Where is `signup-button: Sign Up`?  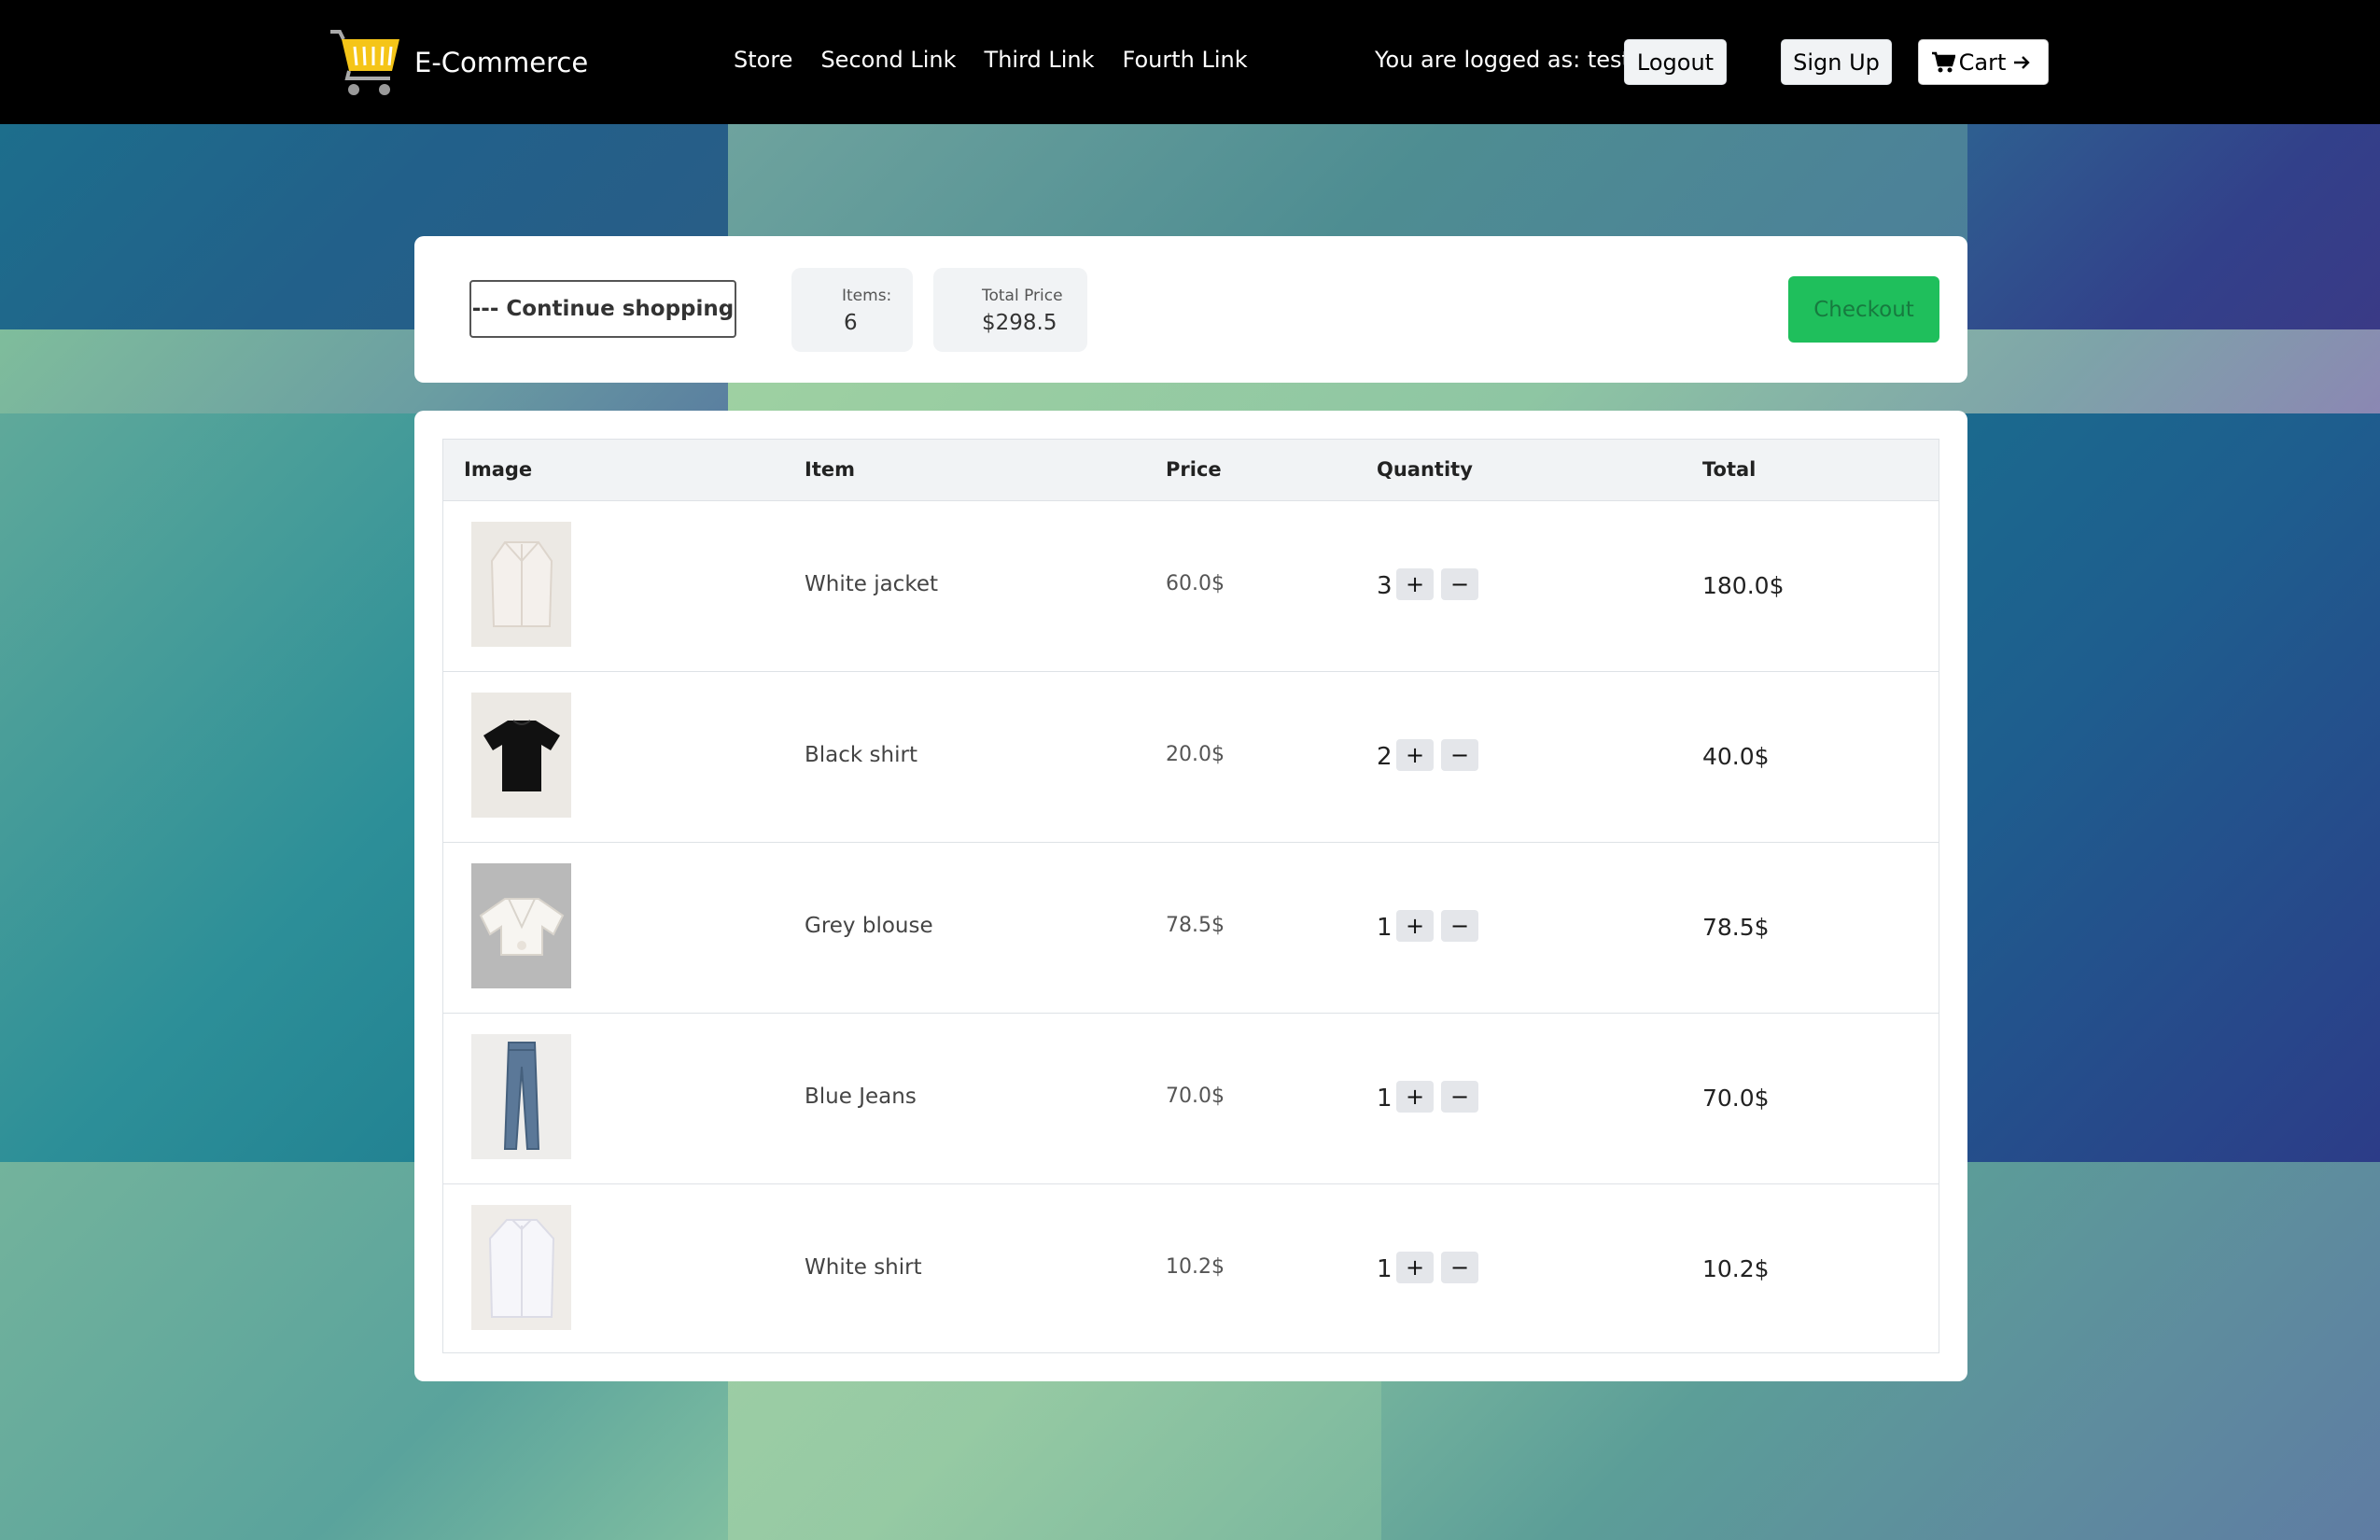 signup-button: Sign Up is located at coordinates (1836, 62).